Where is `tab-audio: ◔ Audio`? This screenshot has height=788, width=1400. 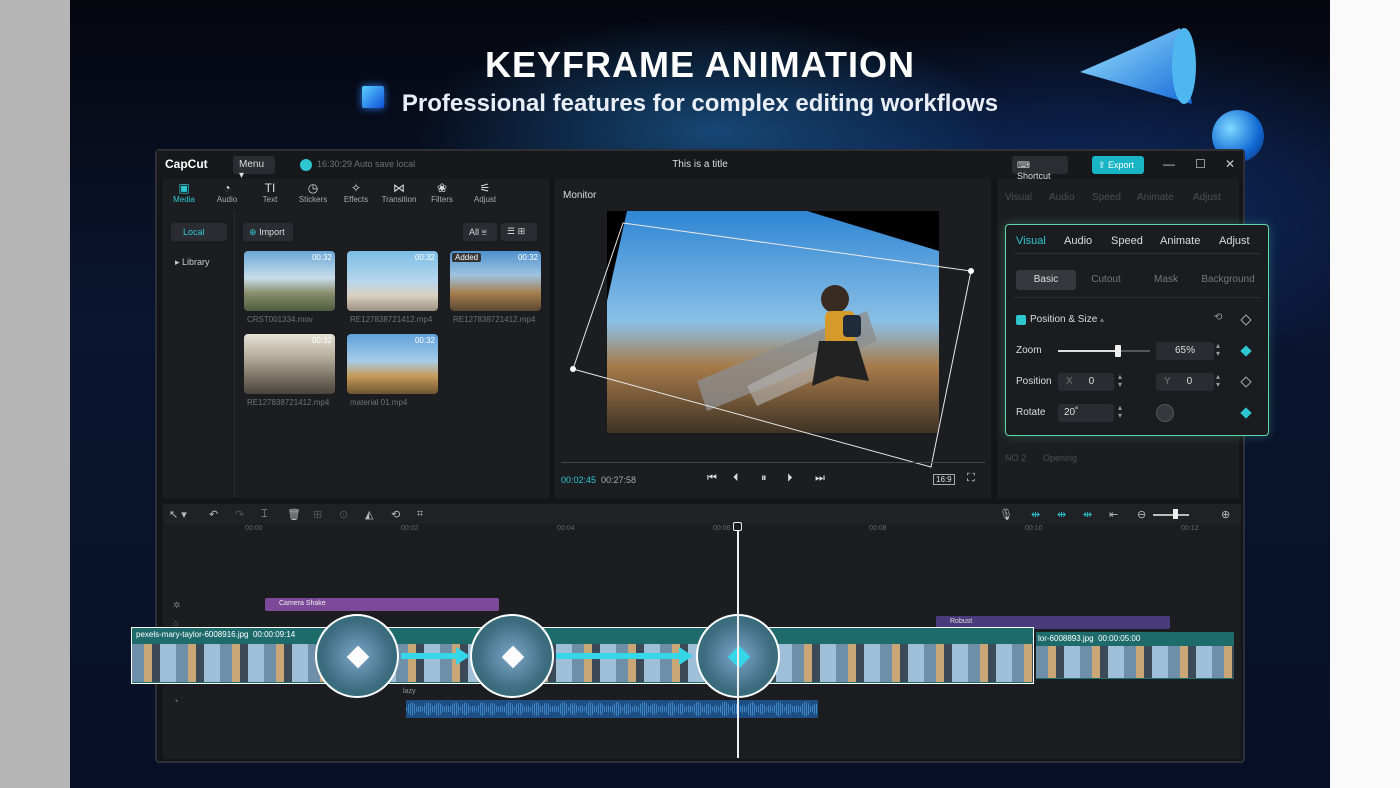 tab-audio: ◔ Audio is located at coordinates (227, 192).